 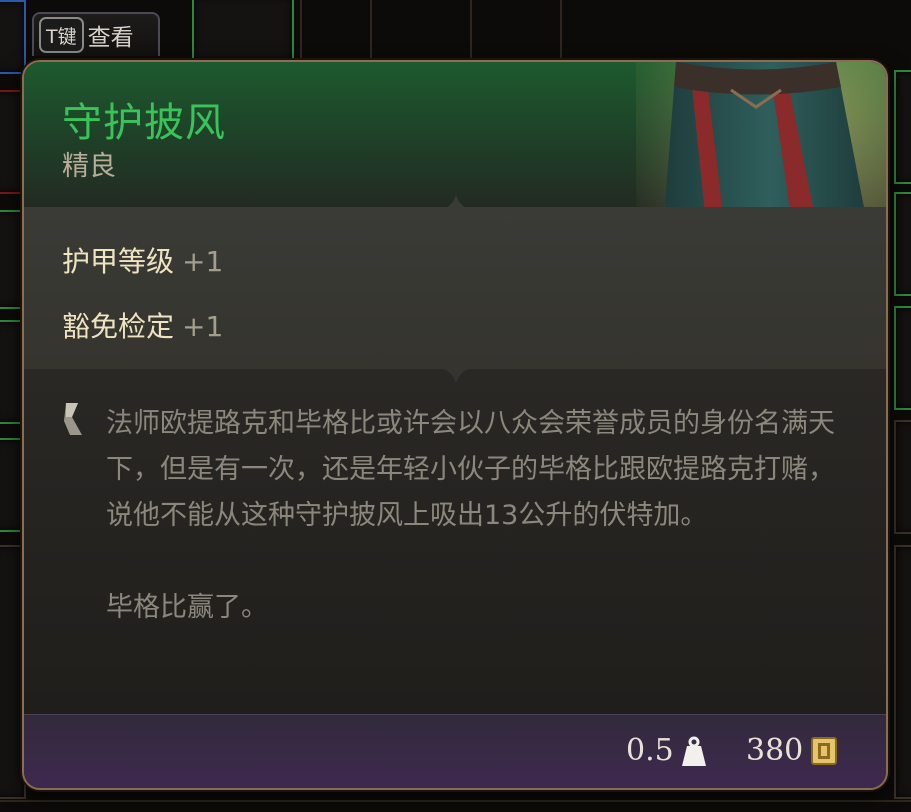 I want to click on flavor-paragraph: 毕格比赢了。, so click(x=187, y=607).